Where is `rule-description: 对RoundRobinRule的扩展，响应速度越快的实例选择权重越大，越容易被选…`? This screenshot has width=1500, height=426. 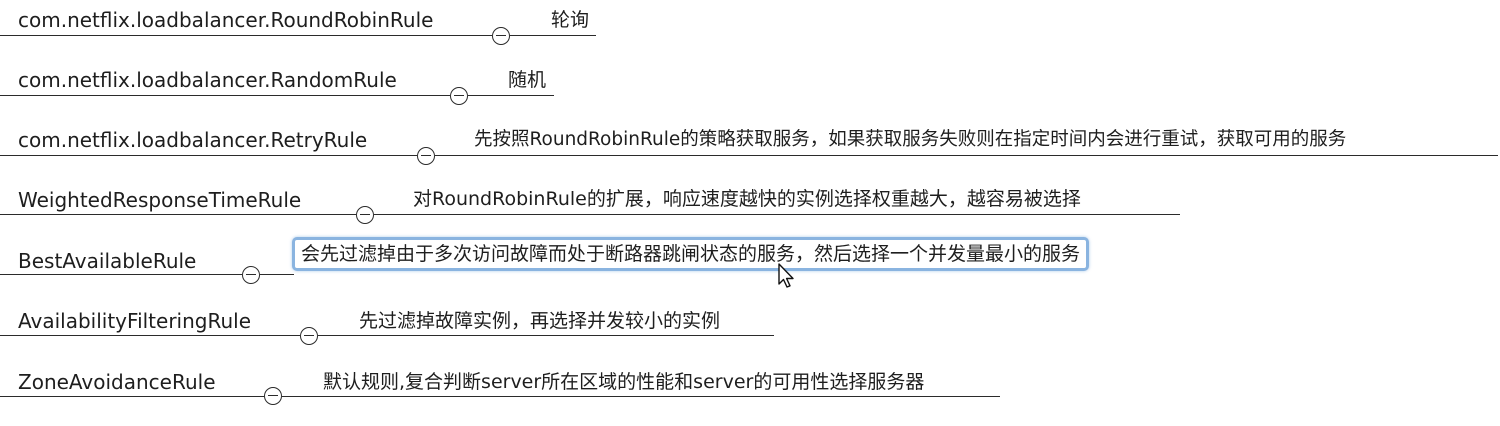 rule-description: 对RoundRobinRule的扩展，响应速度越快的实例选择权重越大，越容易被选… is located at coordinates (747, 199).